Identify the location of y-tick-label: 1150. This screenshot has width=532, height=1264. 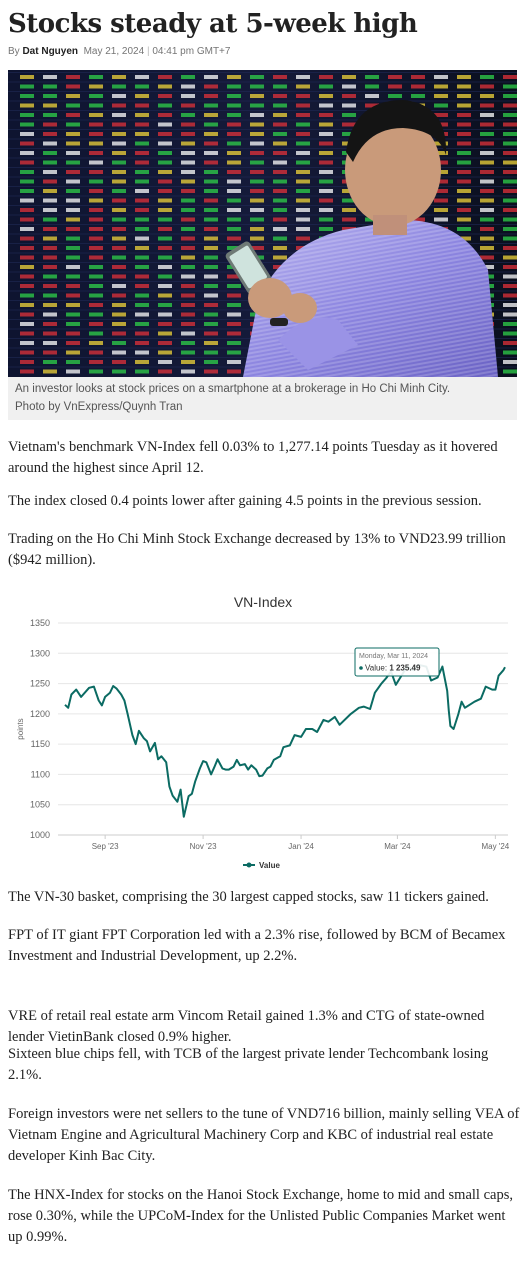
(40, 744).